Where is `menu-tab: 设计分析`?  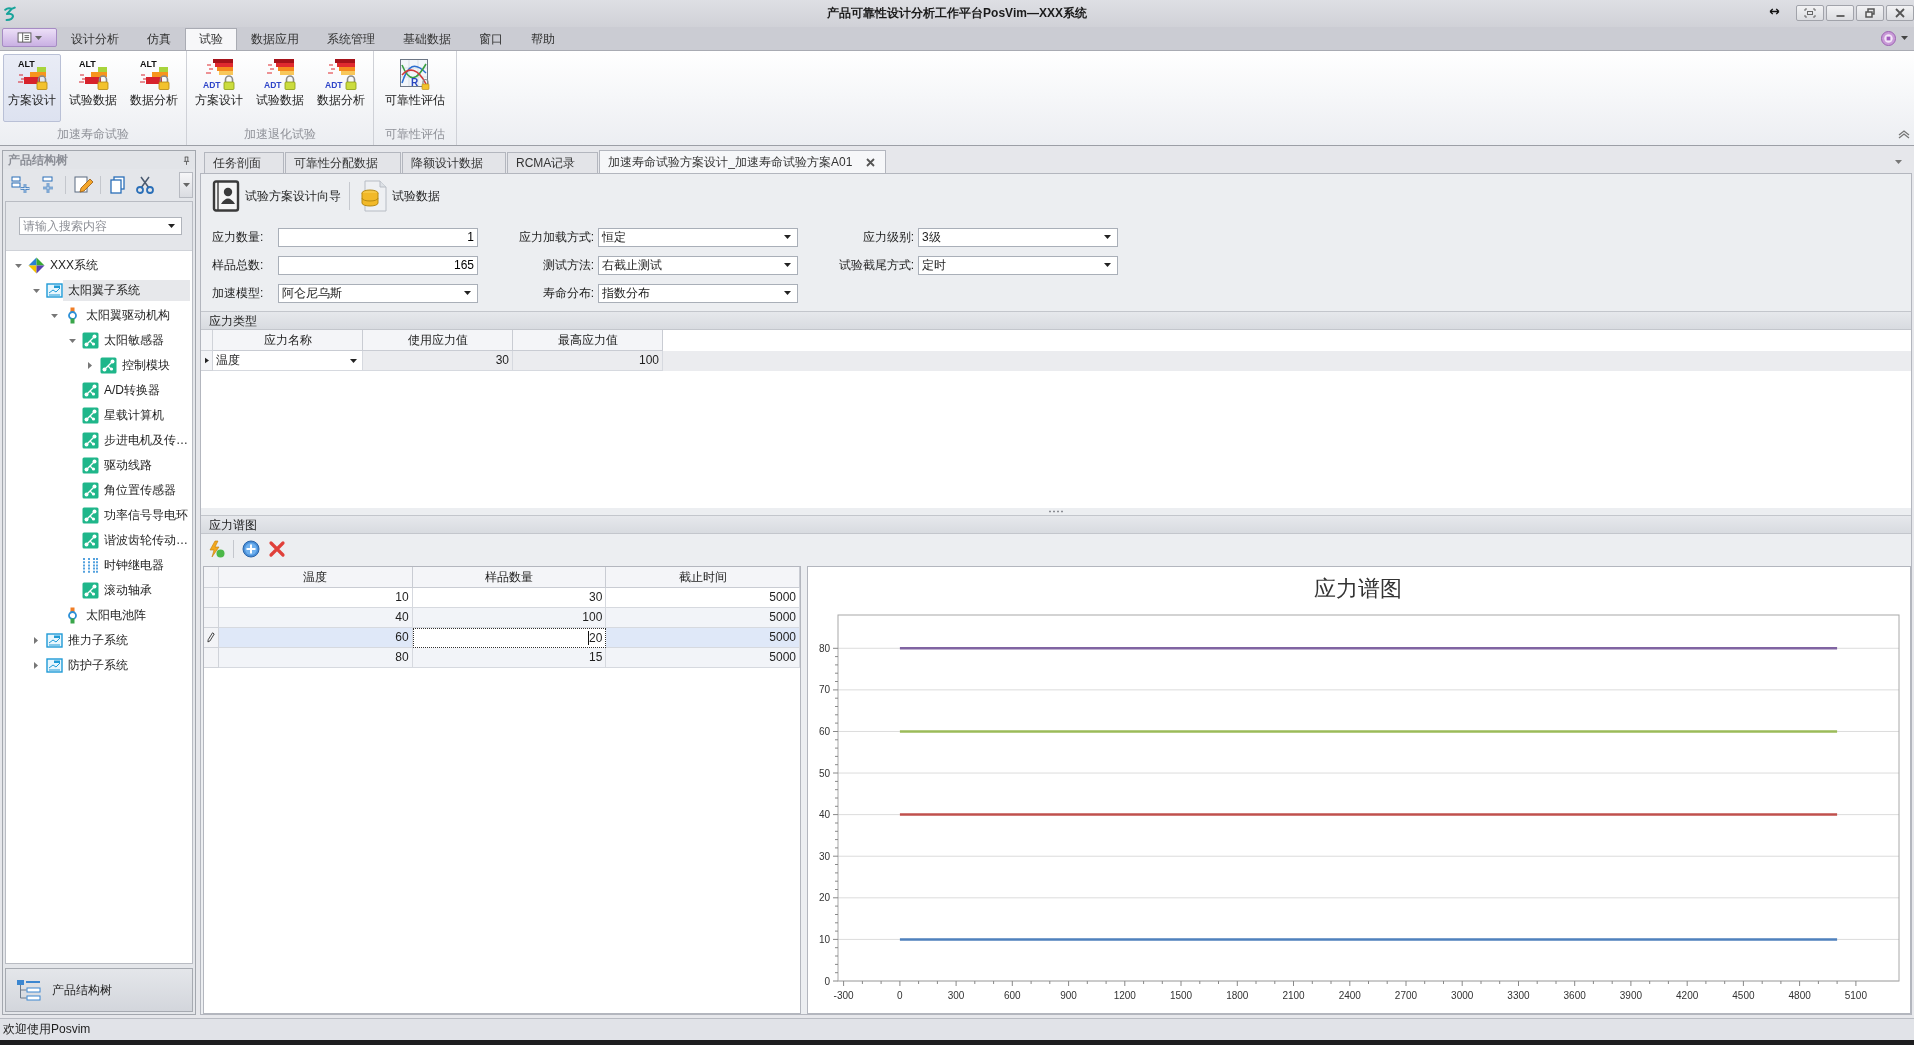
menu-tab: 设计分析 is located at coordinates (95, 39).